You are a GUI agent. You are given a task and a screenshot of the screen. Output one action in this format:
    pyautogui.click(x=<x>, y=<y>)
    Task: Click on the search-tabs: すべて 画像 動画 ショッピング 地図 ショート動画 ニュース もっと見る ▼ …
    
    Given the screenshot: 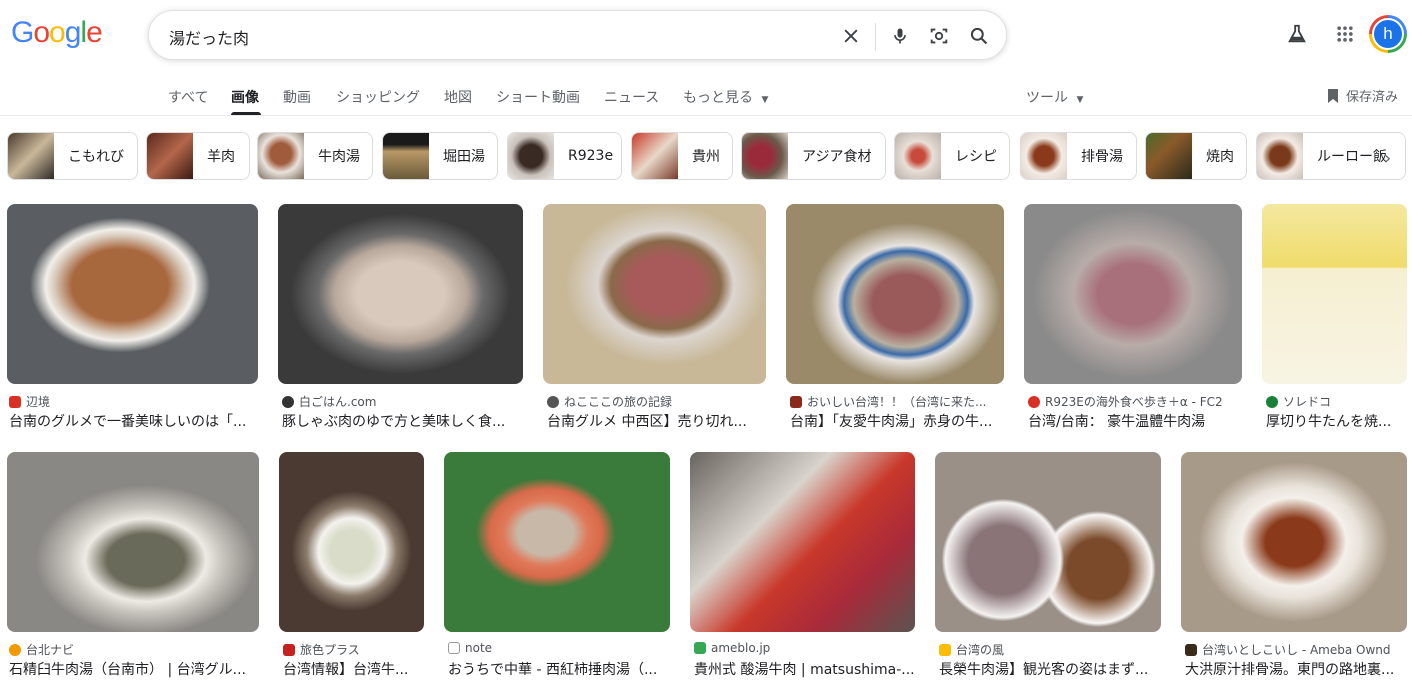 What is the action you would take?
    pyautogui.click(x=706, y=97)
    